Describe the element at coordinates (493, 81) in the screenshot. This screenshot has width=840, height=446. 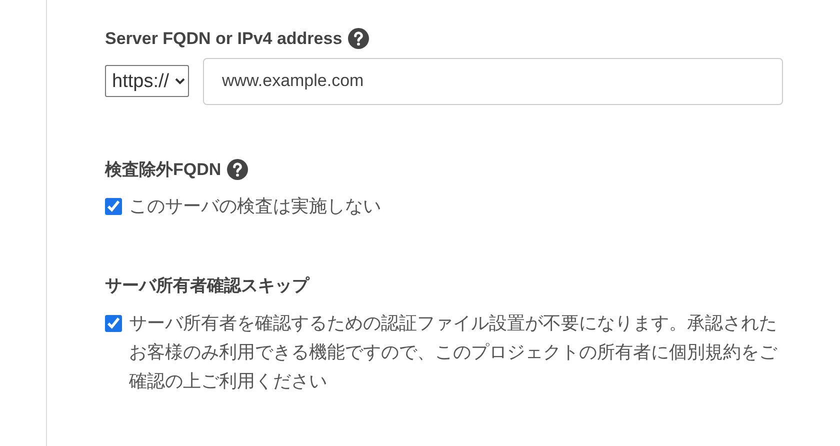
I see `url-field: www.example.com` at that location.